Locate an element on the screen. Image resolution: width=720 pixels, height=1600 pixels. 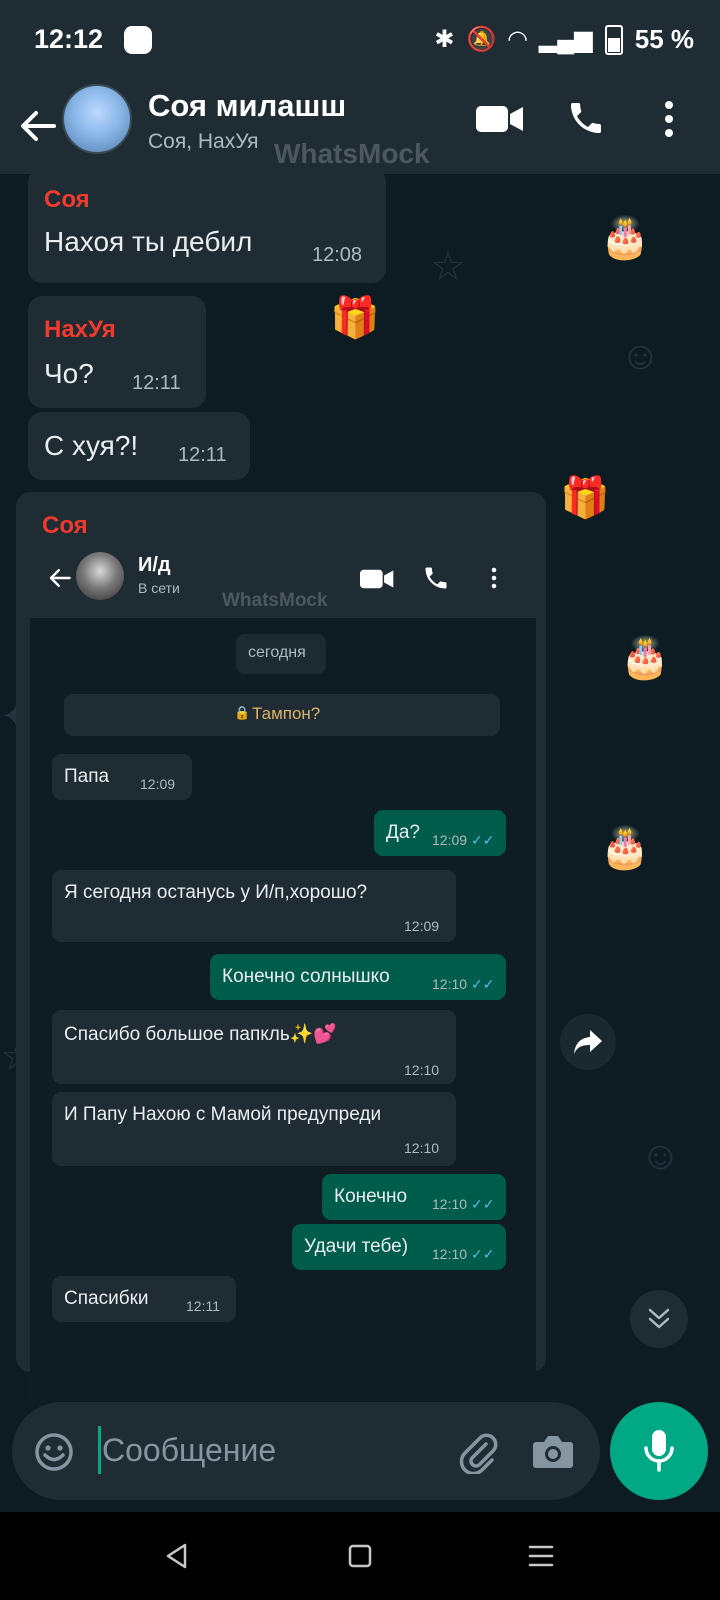
message-text: С хуя?! is located at coordinates (91, 445).